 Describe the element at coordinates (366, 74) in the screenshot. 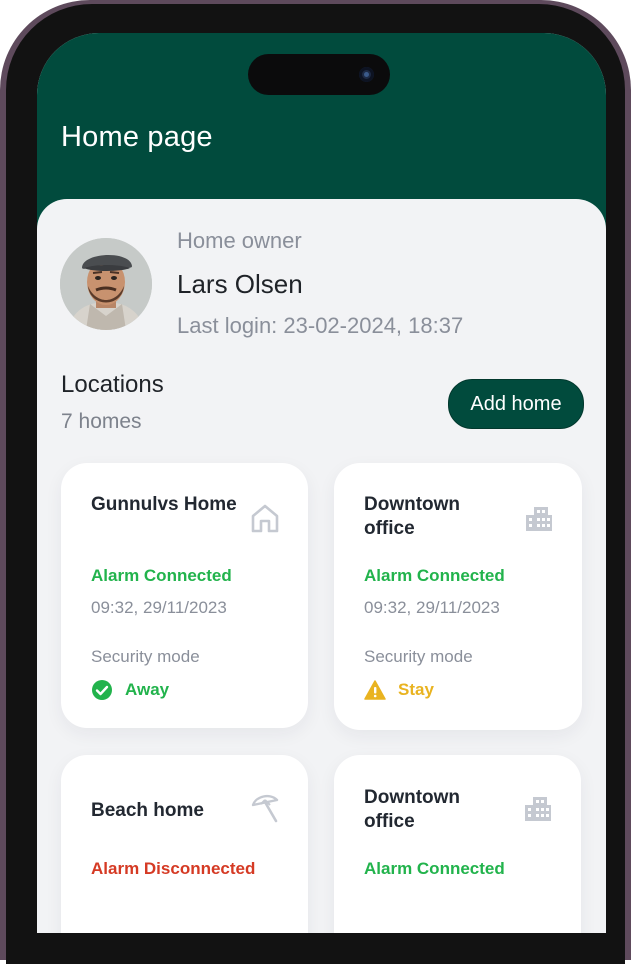

I see `camera-icon` at that location.